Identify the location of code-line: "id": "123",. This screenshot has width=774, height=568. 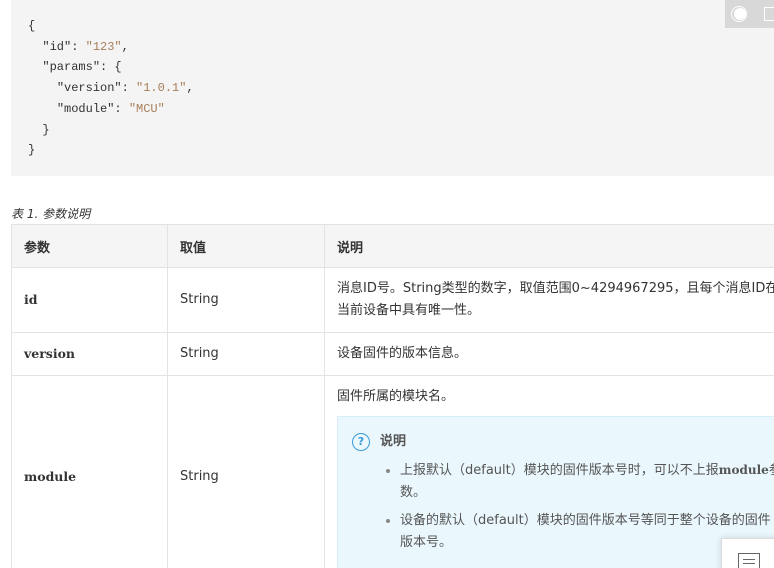
(85, 46).